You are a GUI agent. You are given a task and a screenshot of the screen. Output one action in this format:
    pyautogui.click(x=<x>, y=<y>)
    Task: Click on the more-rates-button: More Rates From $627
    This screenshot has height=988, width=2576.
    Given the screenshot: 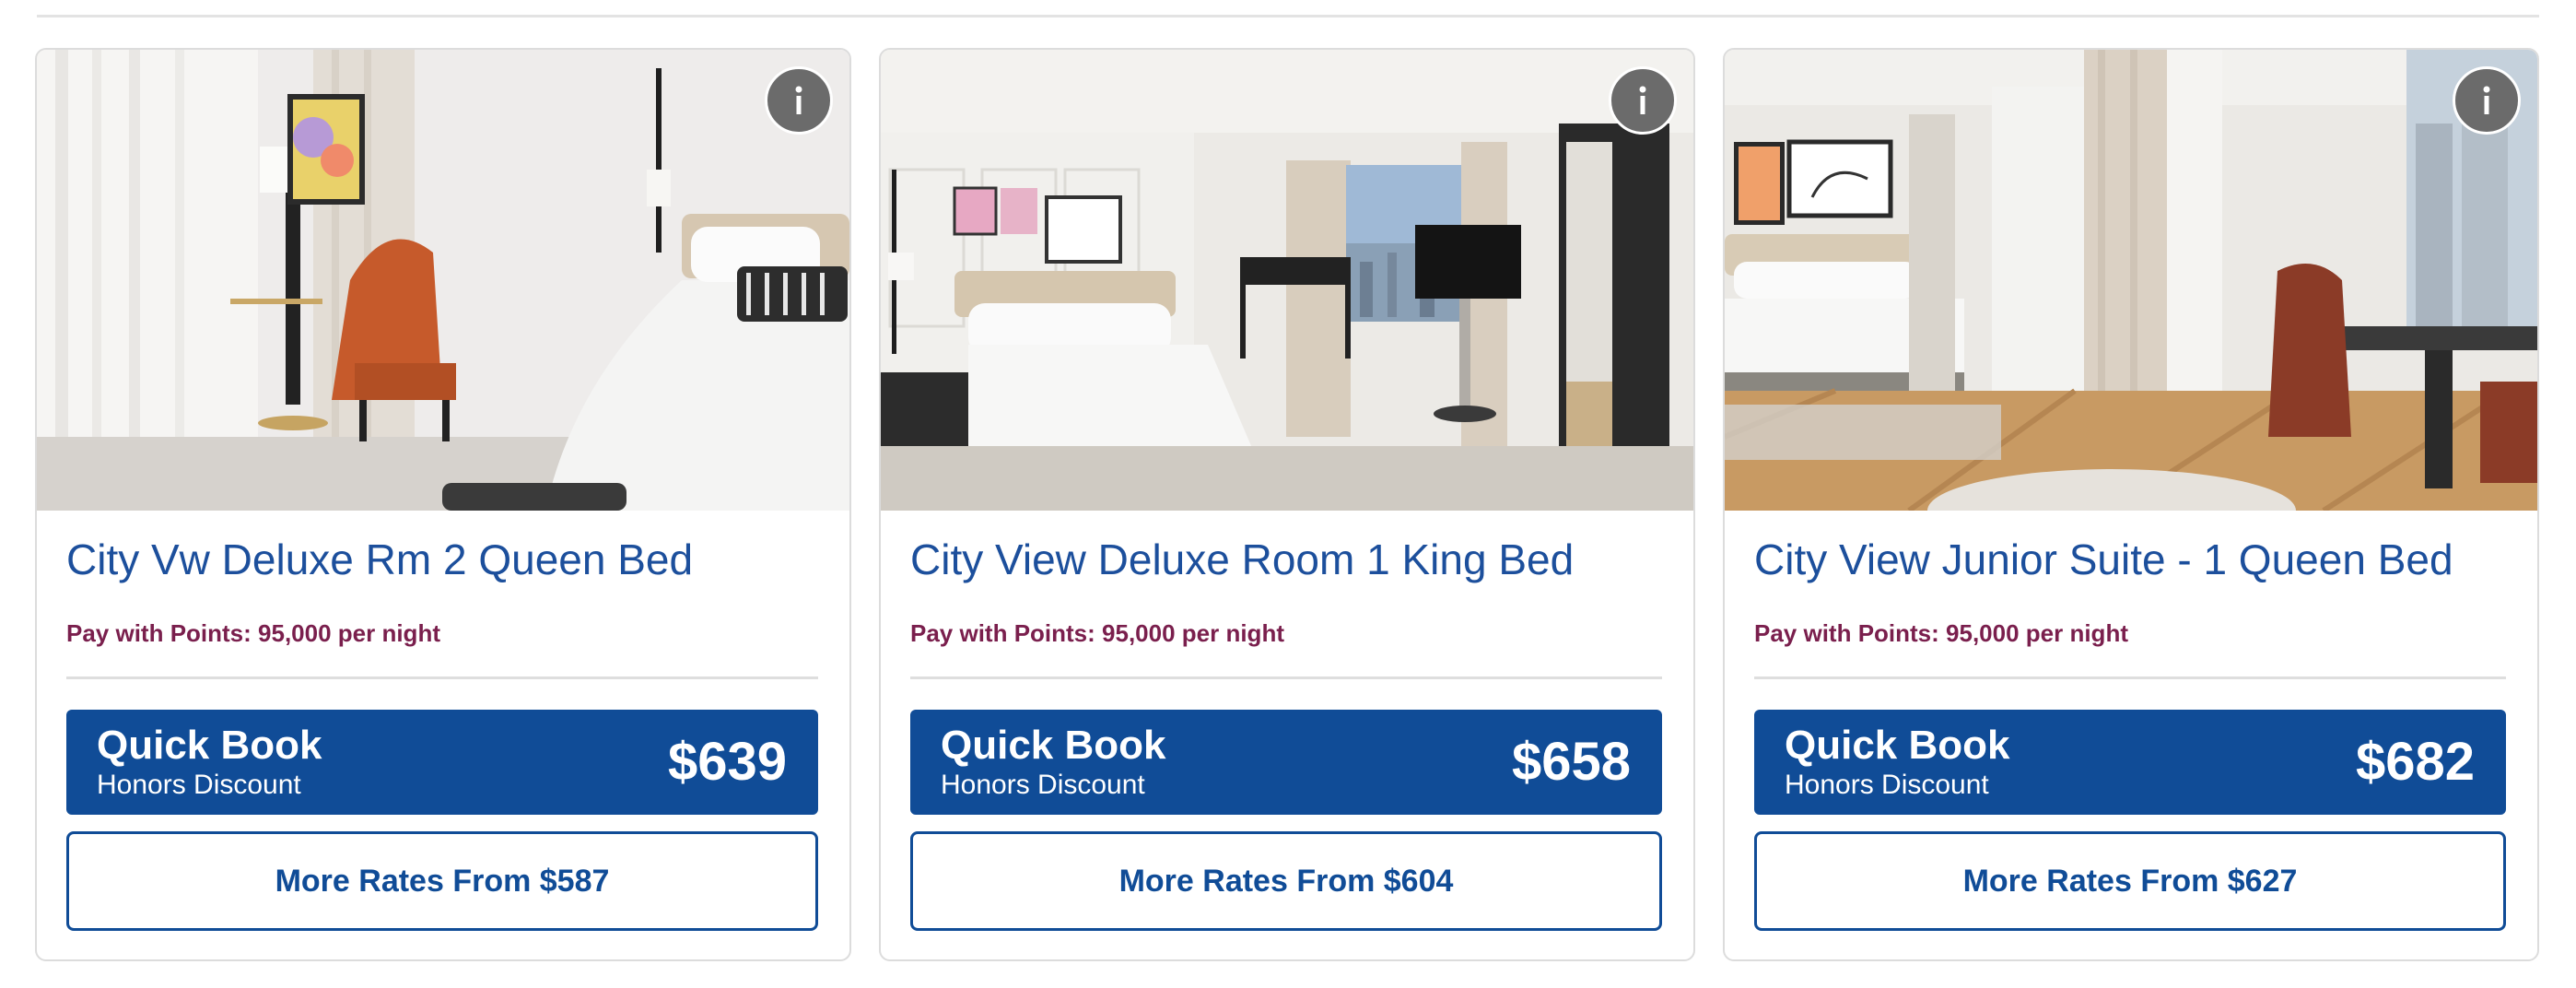 What is the action you would take?
    pyautogui.click(x=2130, y=881)
    